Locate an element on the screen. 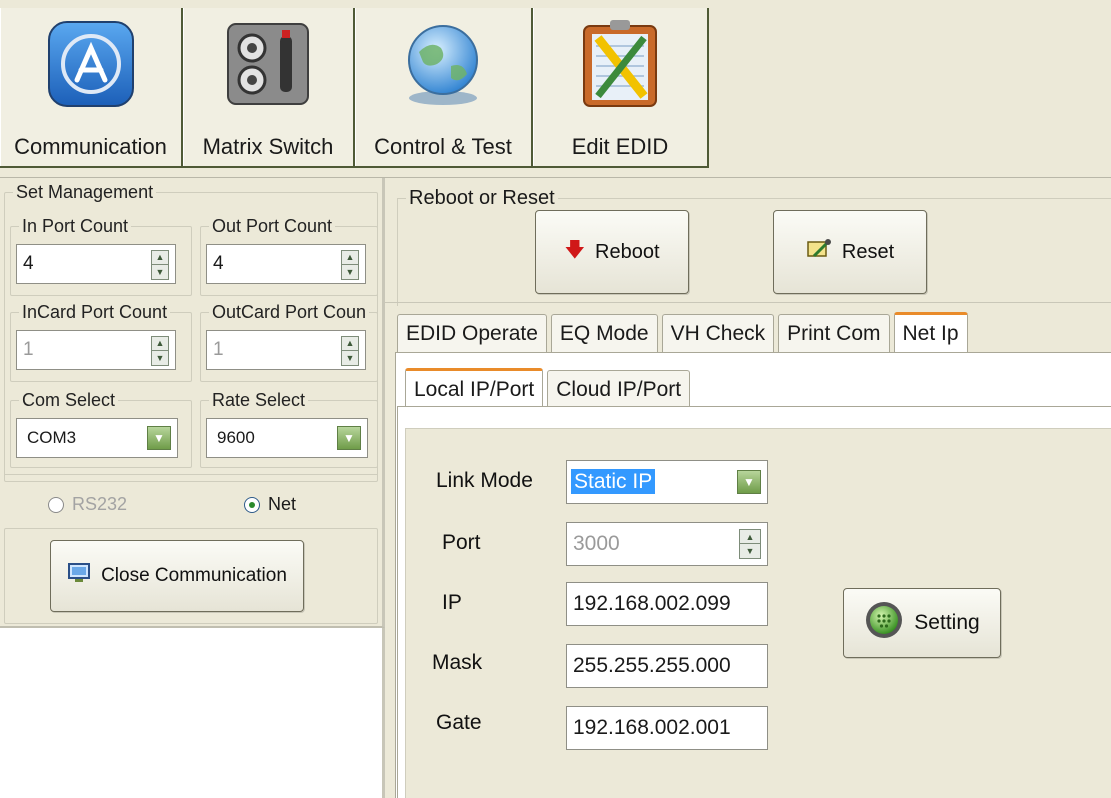  reboot-button: 🡇 Reboot is located at coordinates (612, 252).